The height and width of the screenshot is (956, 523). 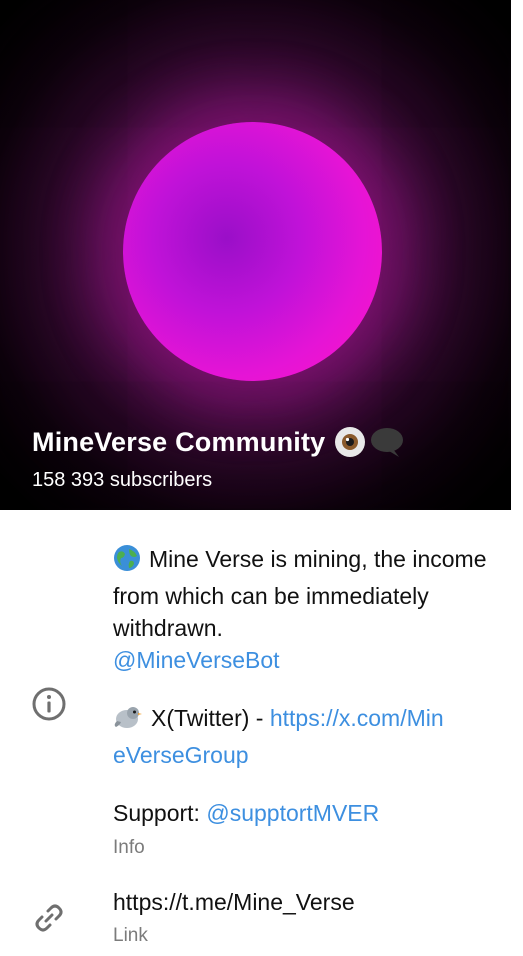 I want to click on info-caption: Info, so click(x=129, y=847).